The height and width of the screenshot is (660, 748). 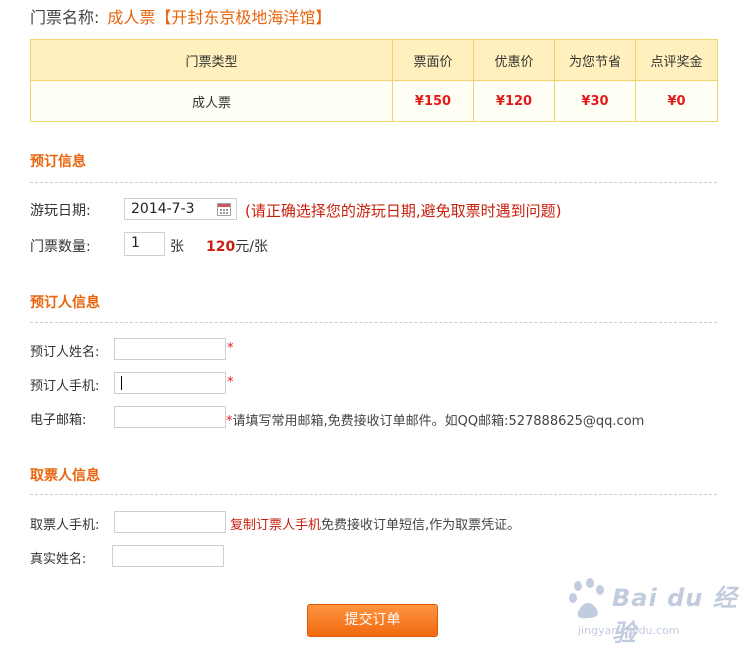 I want to click on email-hint: *请填写常用邮箱,免费接收订单邮件。如QQ邮箱:527888625@qq.com, so click(x=435, y=419).